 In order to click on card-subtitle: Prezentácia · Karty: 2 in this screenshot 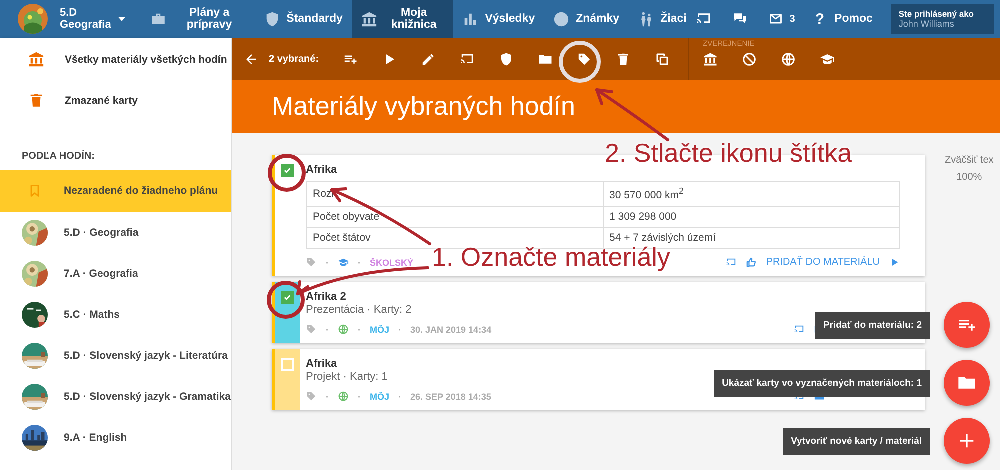, I will do `click(359, 310)`.